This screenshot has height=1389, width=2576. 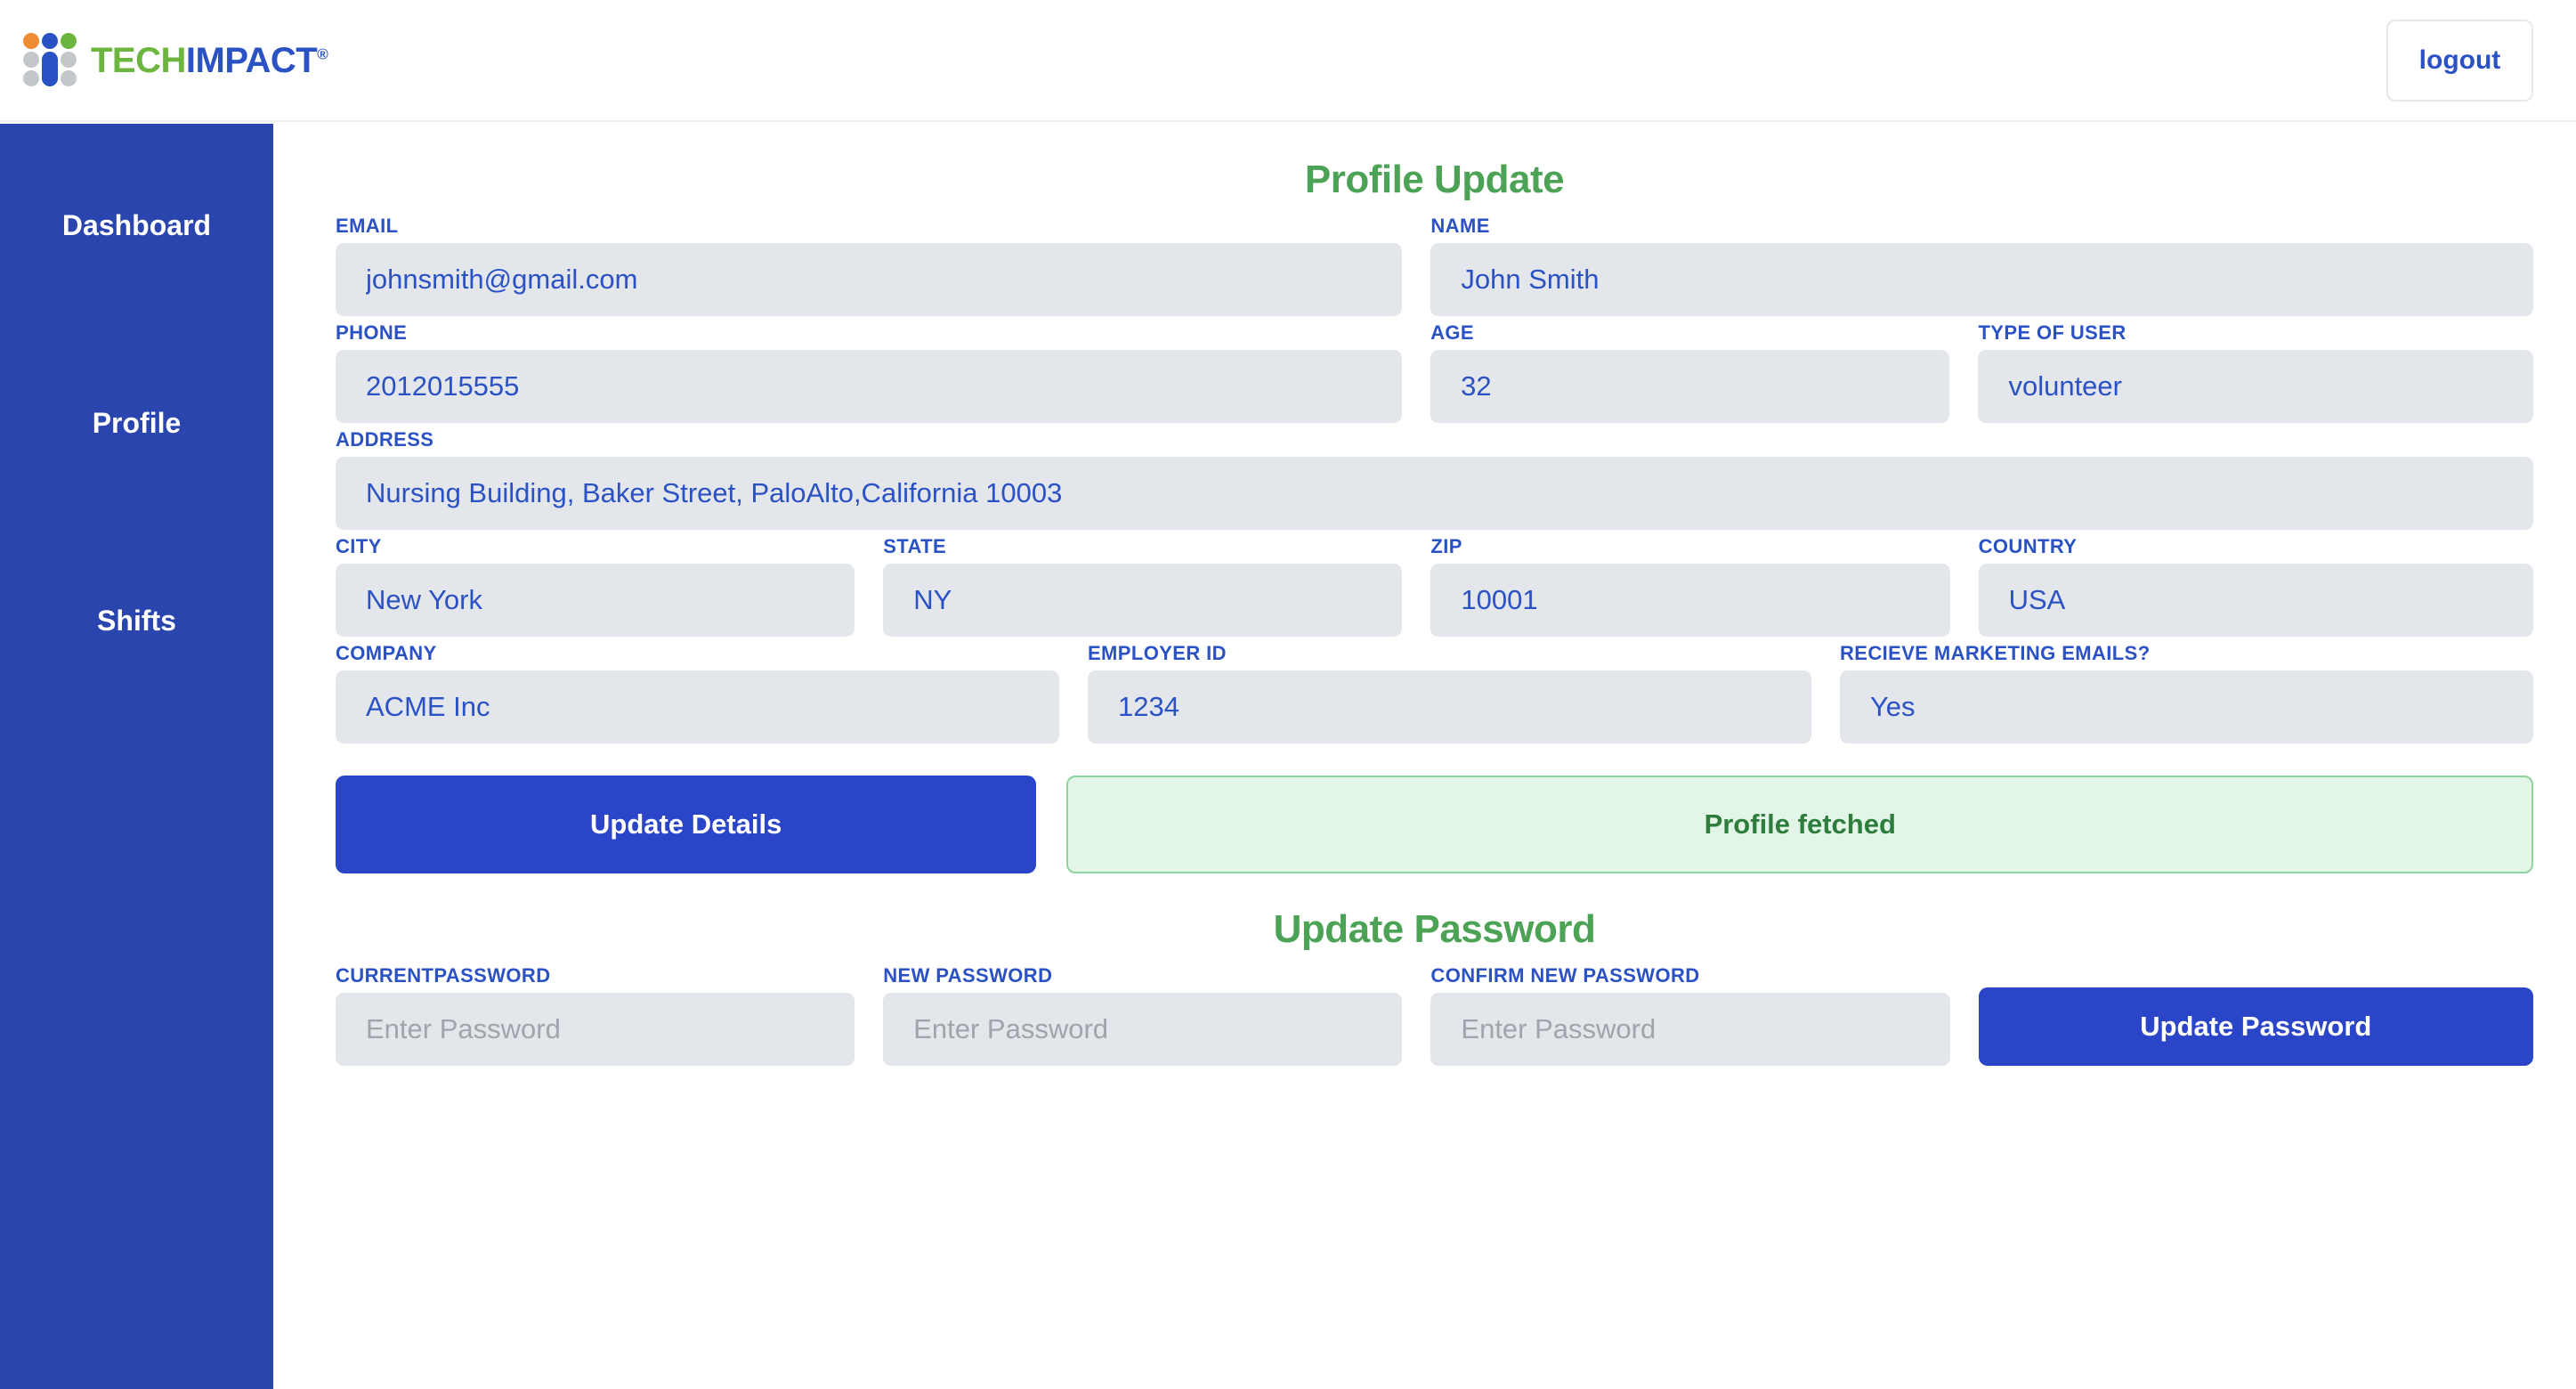 What do you see at coordinates (1435, 929) in the screenshot?
I see `update-password-title: Update Password` at bounding box center [1435, 929].